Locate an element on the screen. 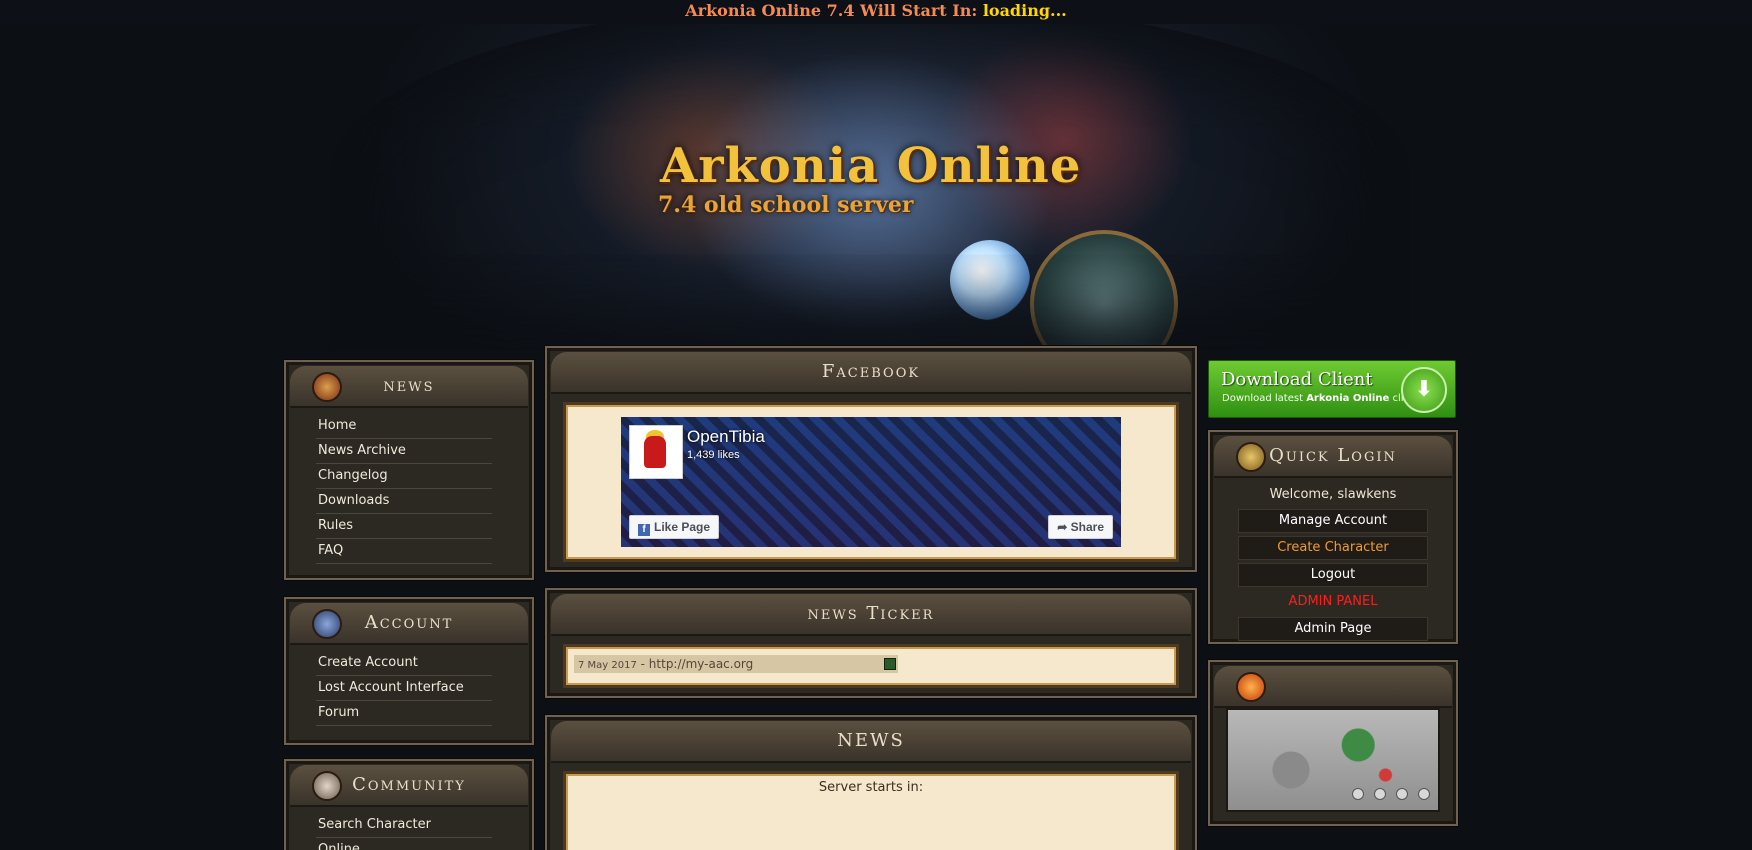  news-title: NEWS is located at coordinates (871, 740).